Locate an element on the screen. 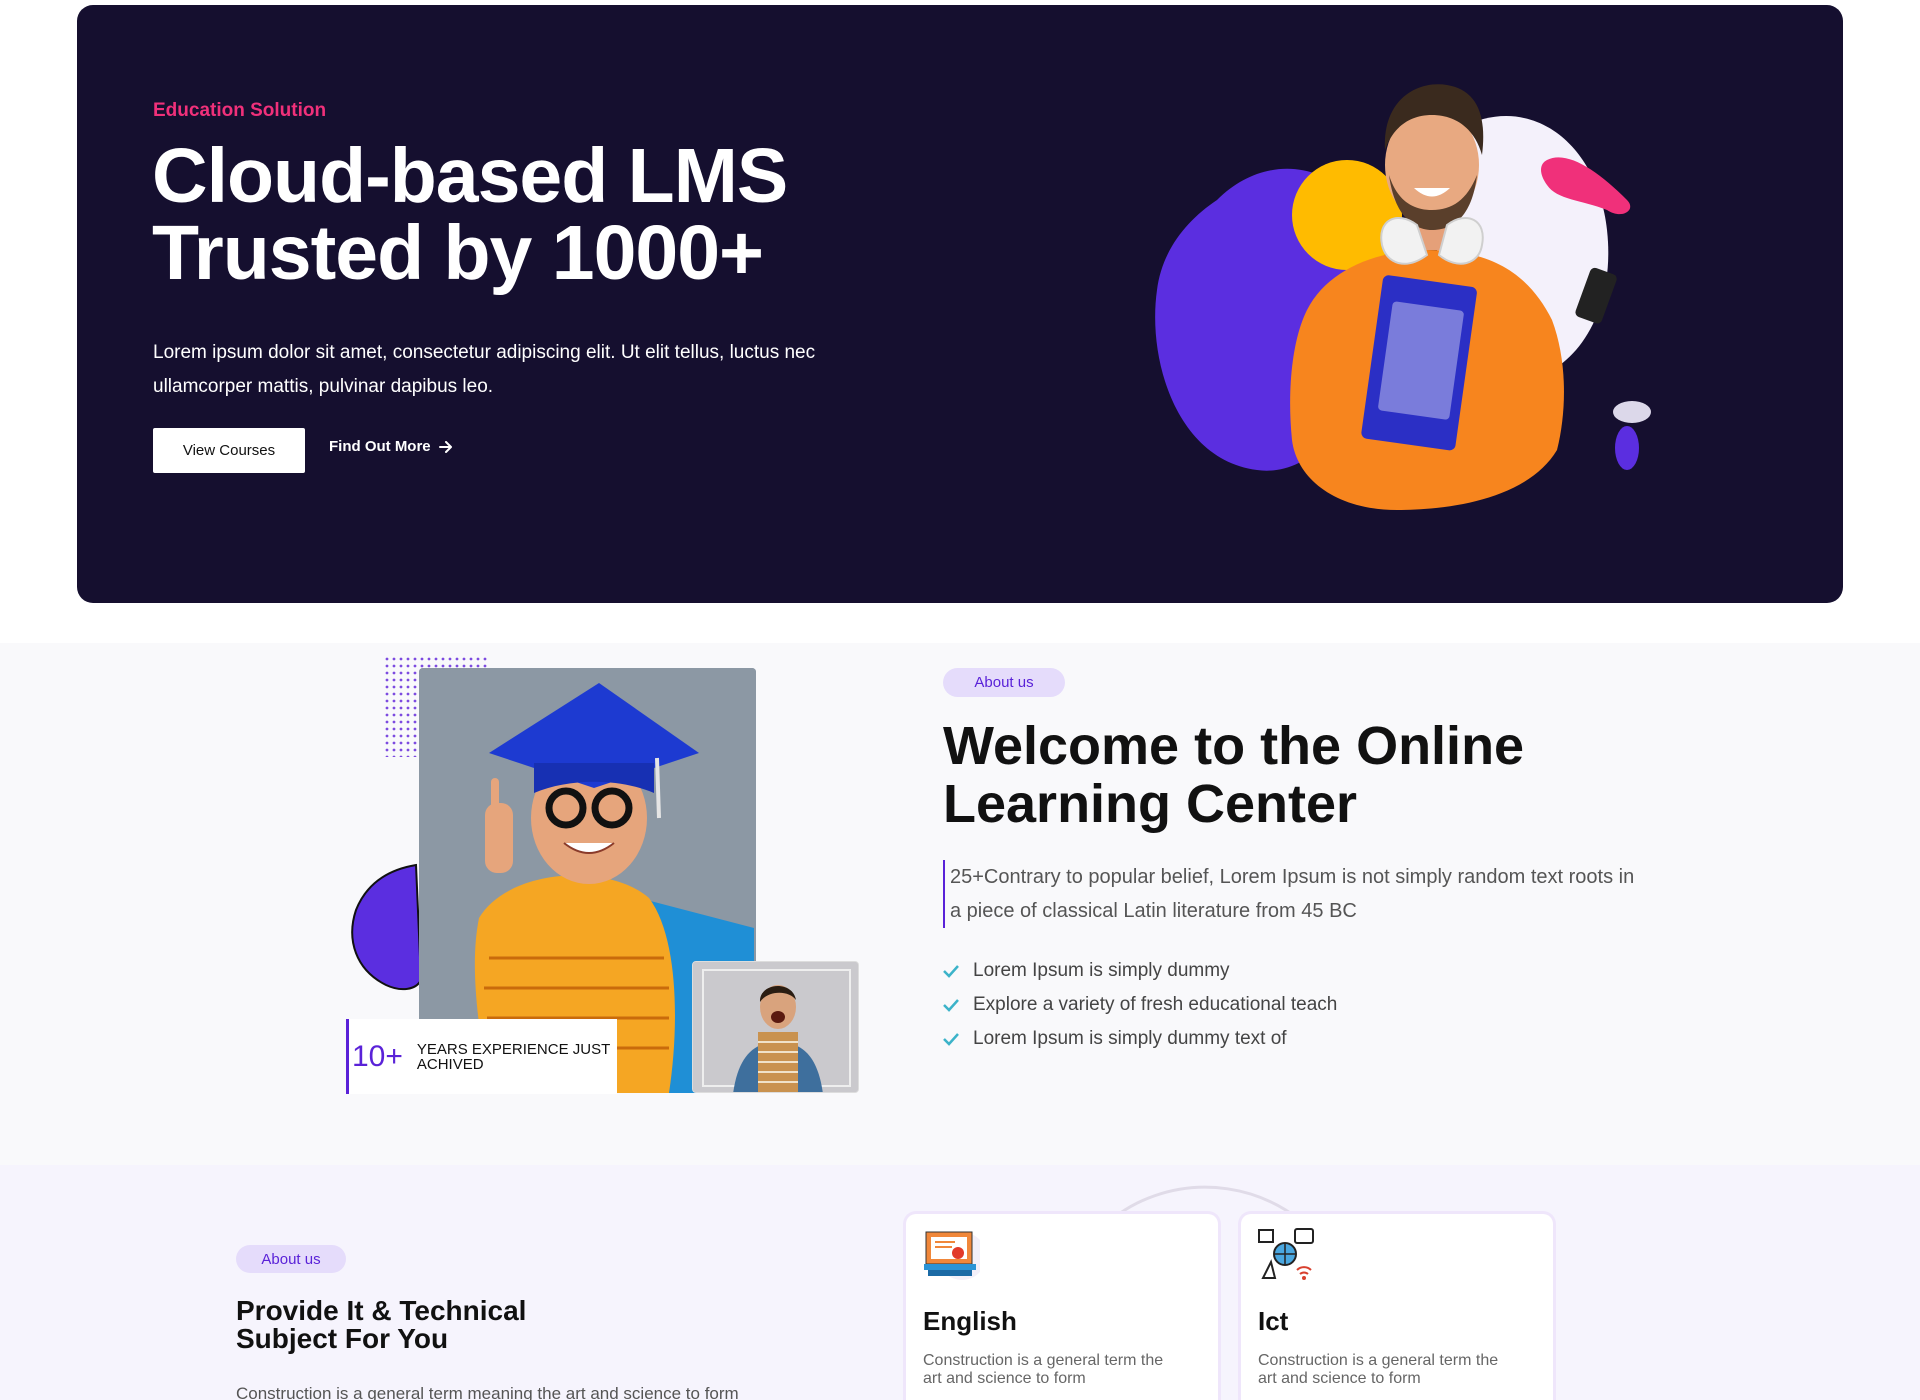 This screenshot has height=1400, width=1920. list-item-text: Lorem Ipsum is simply dummy is located at coordinates (1101, 970).